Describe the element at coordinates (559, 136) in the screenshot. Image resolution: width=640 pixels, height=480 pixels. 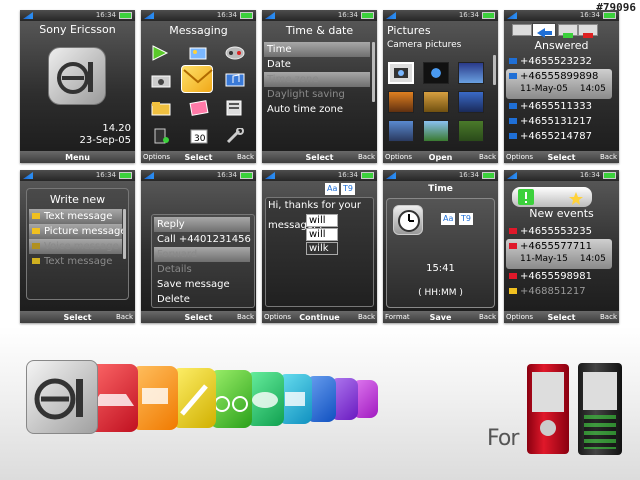
I see `call-row: +4655214787` at that location.